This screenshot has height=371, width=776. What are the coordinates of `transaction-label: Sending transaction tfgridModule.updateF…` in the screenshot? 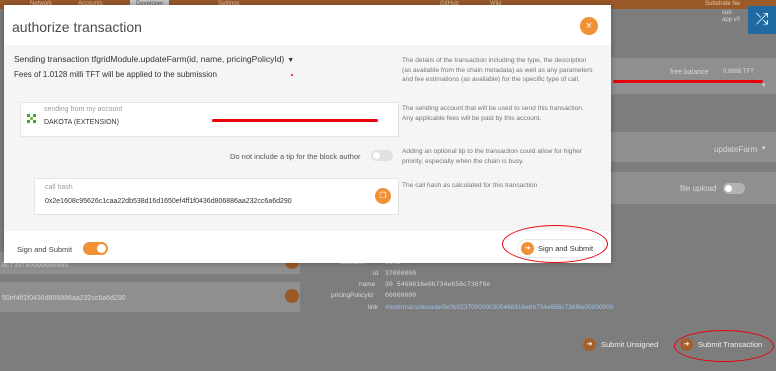 It's located at (149, 59).